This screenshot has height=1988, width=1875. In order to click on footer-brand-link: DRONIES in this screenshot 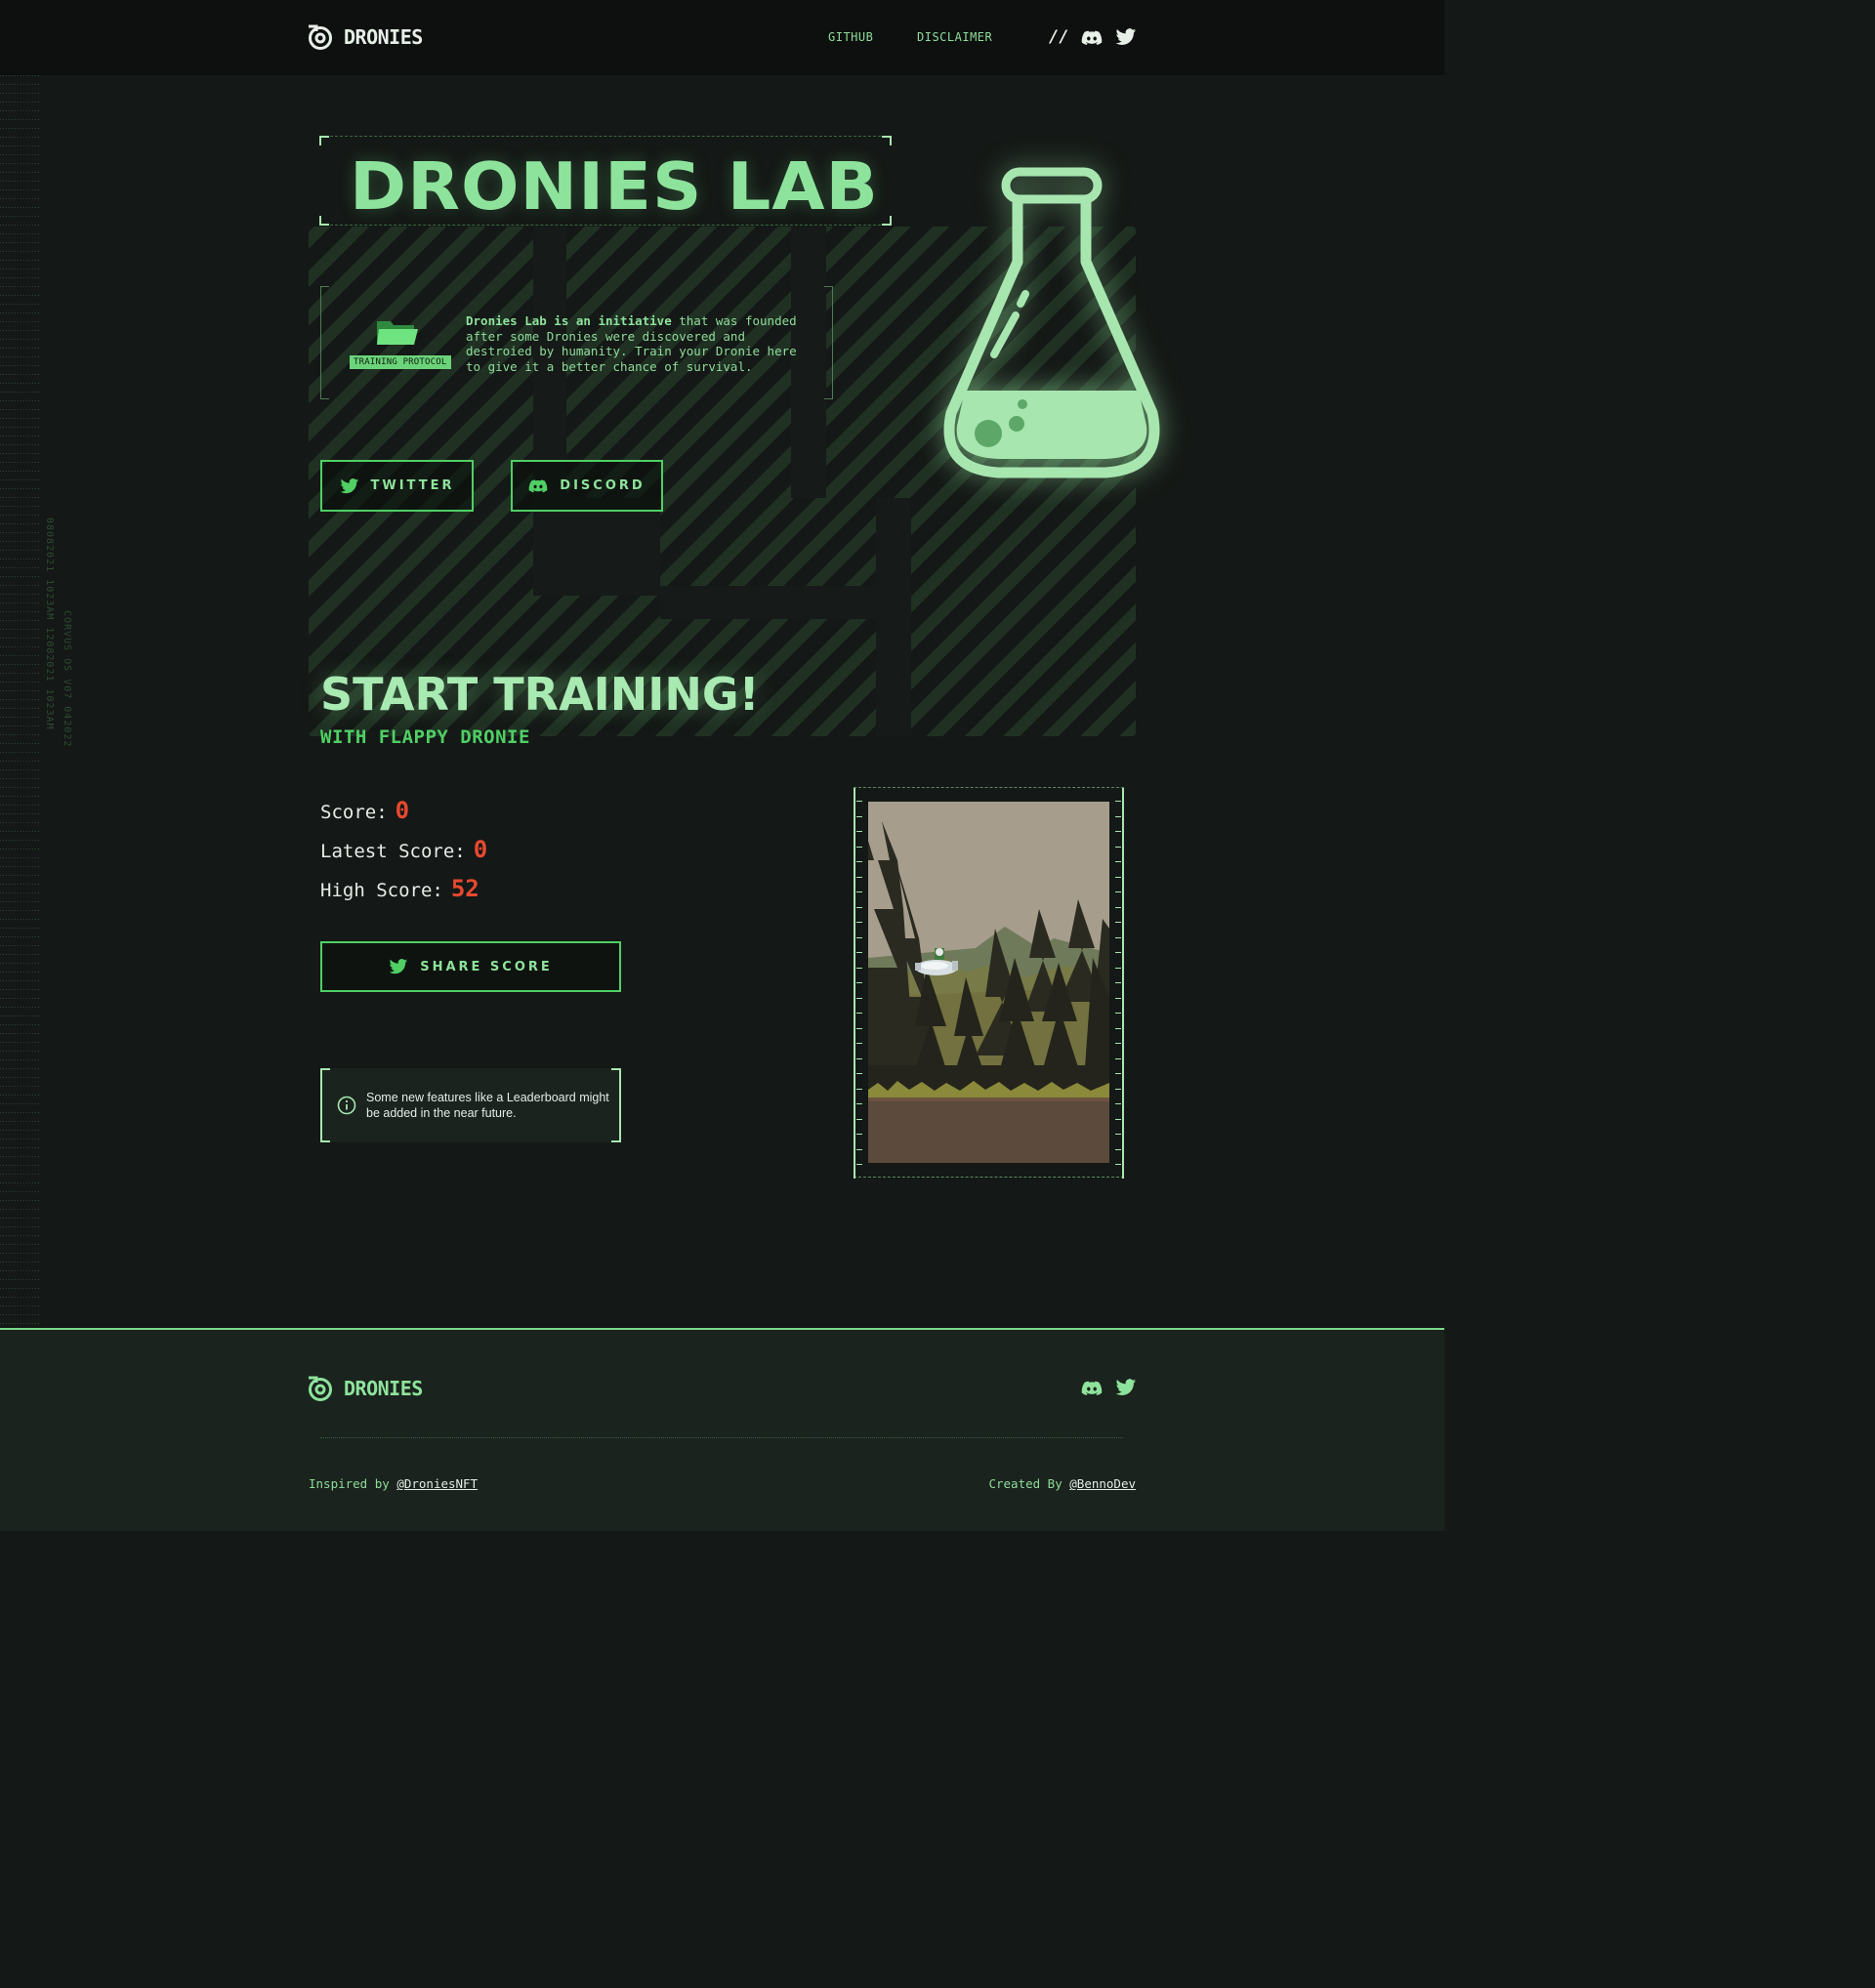, I will do `click(365, 1388)`.